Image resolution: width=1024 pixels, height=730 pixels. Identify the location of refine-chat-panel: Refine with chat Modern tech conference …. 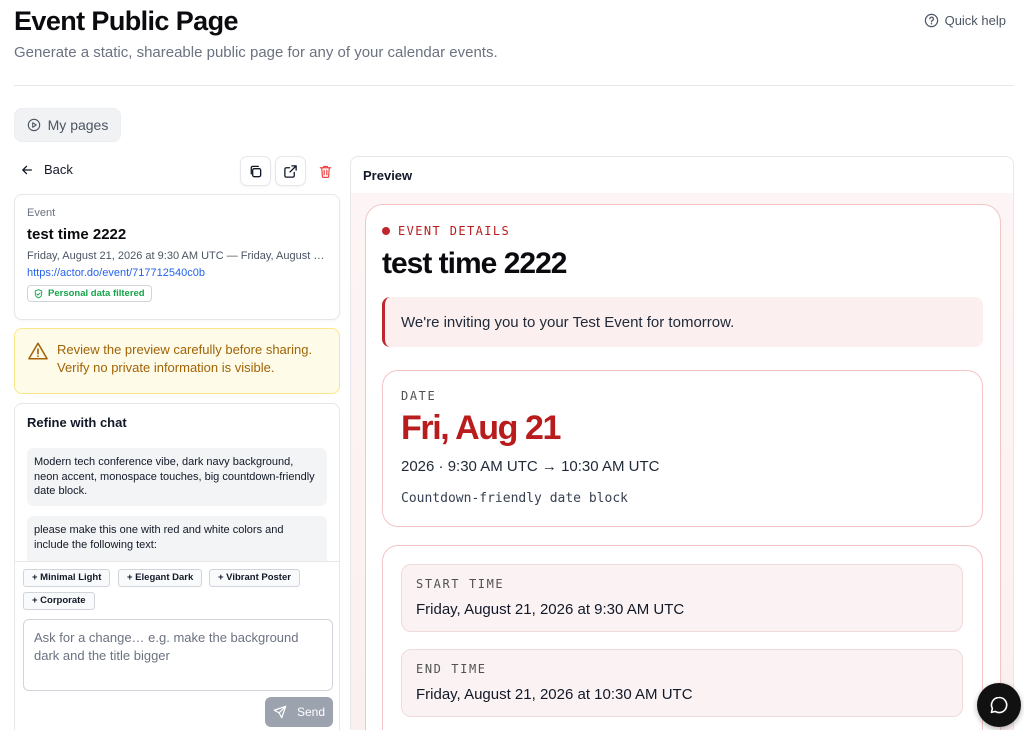
(177, 566).